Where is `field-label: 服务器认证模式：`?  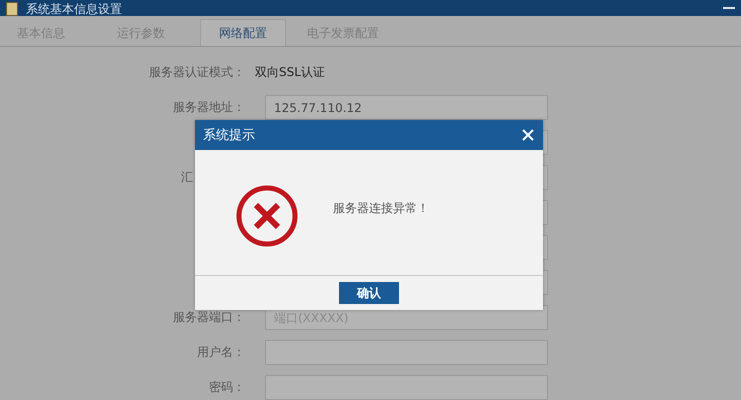 field-label: 服务器认证模式： is located at coordinates (197, 72).